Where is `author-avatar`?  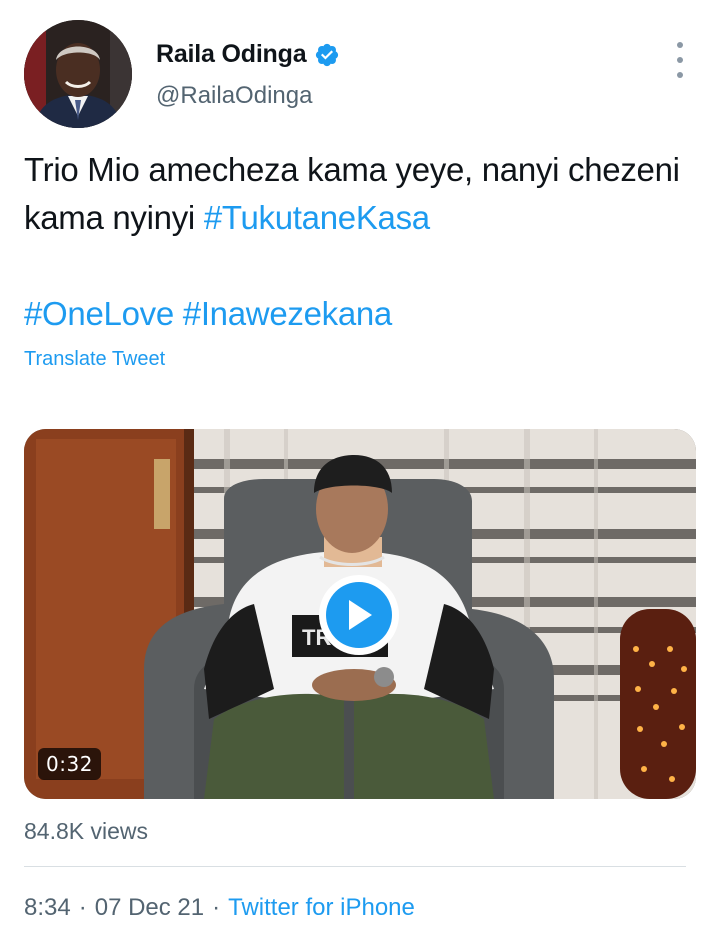
author-avatar is located at coordinates (78, 74).